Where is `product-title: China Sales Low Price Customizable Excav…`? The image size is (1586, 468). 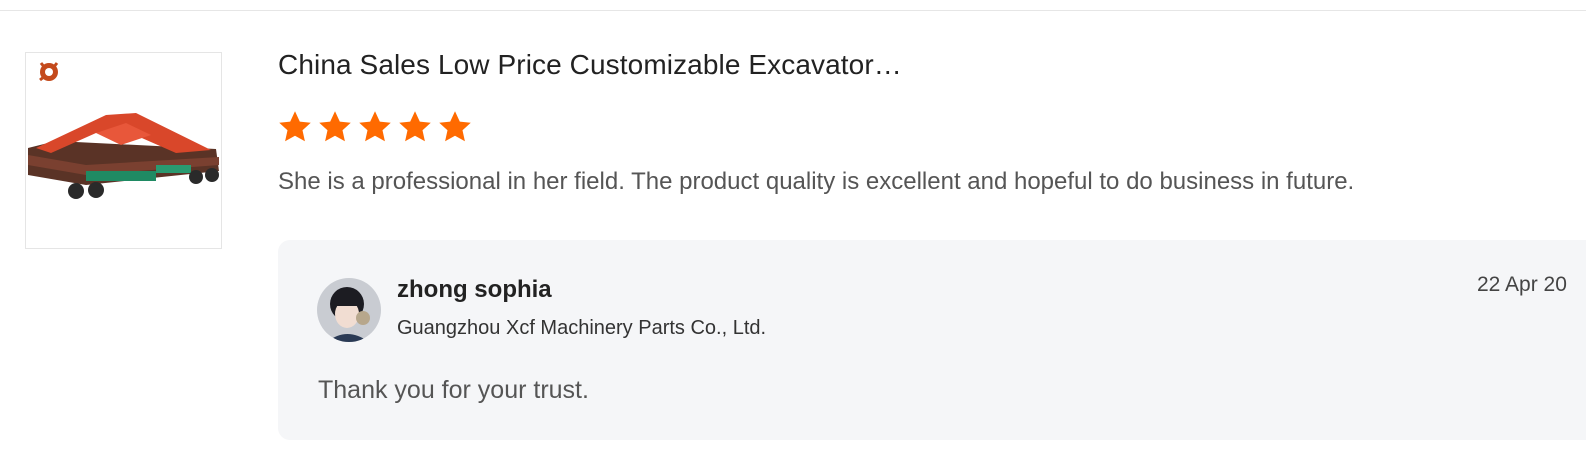
product-title: China Sales Low Price Customizable Excav… is located at coordinates (590, 65).